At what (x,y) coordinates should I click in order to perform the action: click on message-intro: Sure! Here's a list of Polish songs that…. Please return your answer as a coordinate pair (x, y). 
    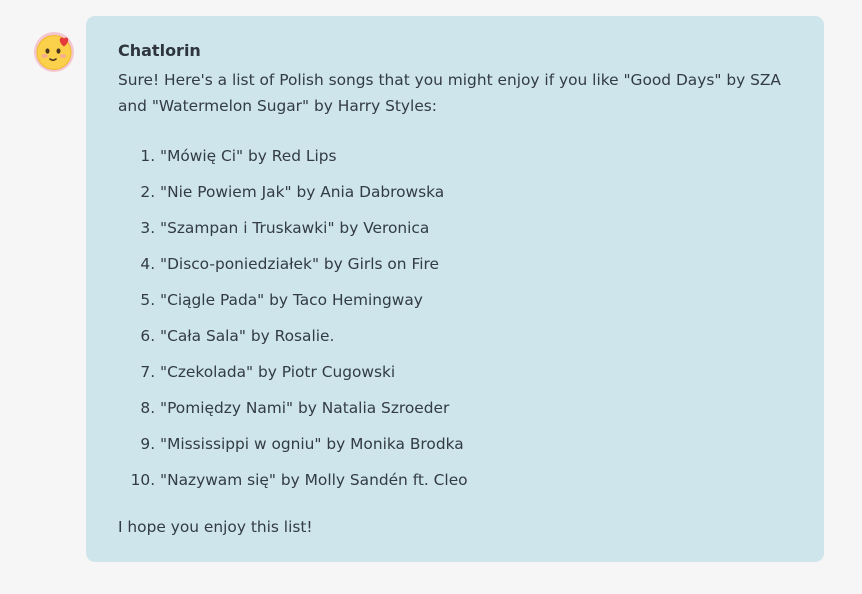
    Looking at the image, I should click on (449, 93).